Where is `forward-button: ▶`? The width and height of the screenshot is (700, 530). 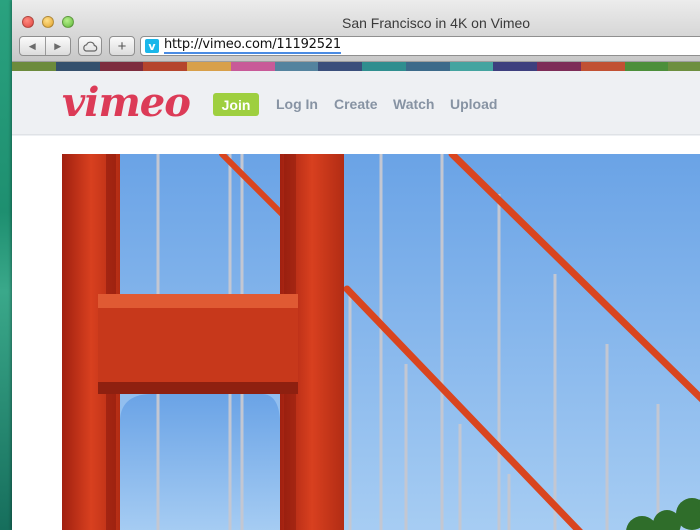
forward-button: ▶ is located at coordinates (57, 46).